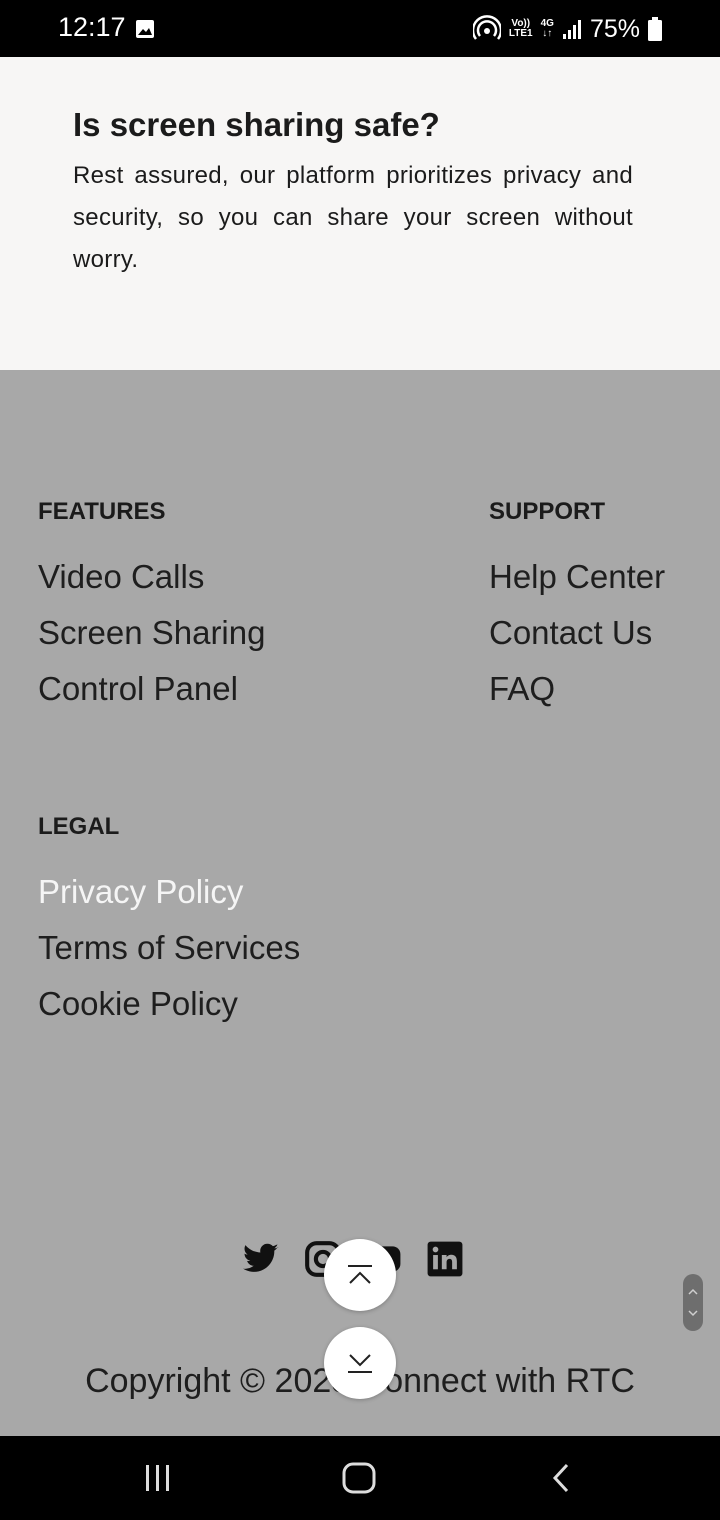 The width and height of the screenshot is (720, 1520). I want to click on scrollbar-handle, so click(693, 1302).